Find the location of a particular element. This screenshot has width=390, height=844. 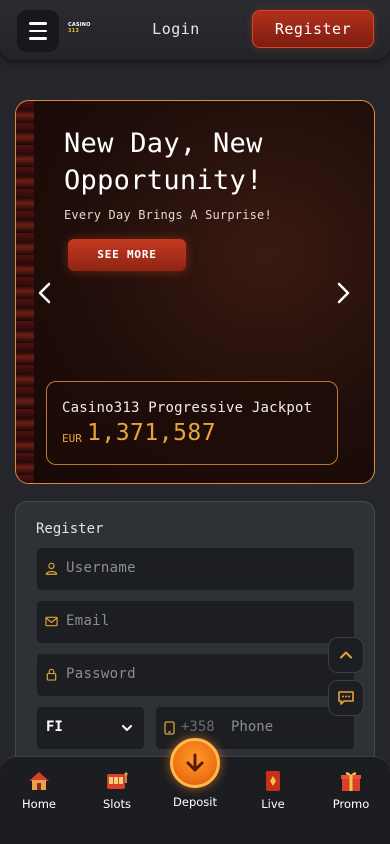

scroll-top-button is located at coordinates (346, 655).